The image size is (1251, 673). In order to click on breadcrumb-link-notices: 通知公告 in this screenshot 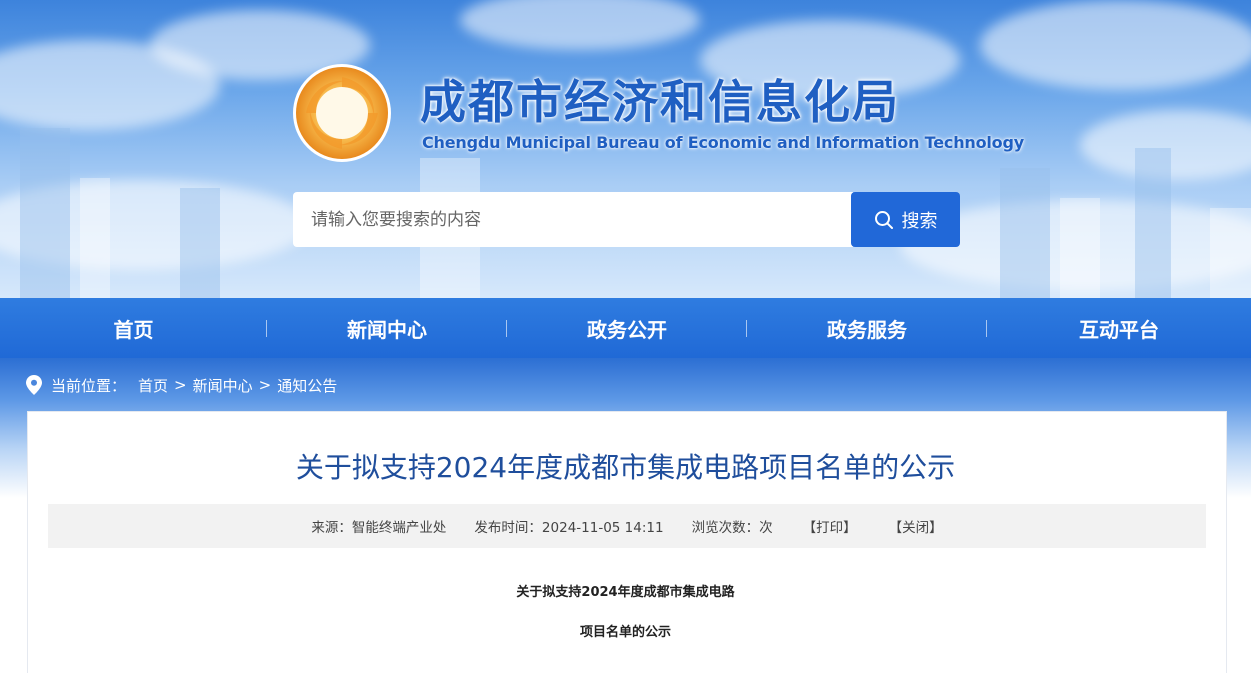, I will do `click(307, 385)`.